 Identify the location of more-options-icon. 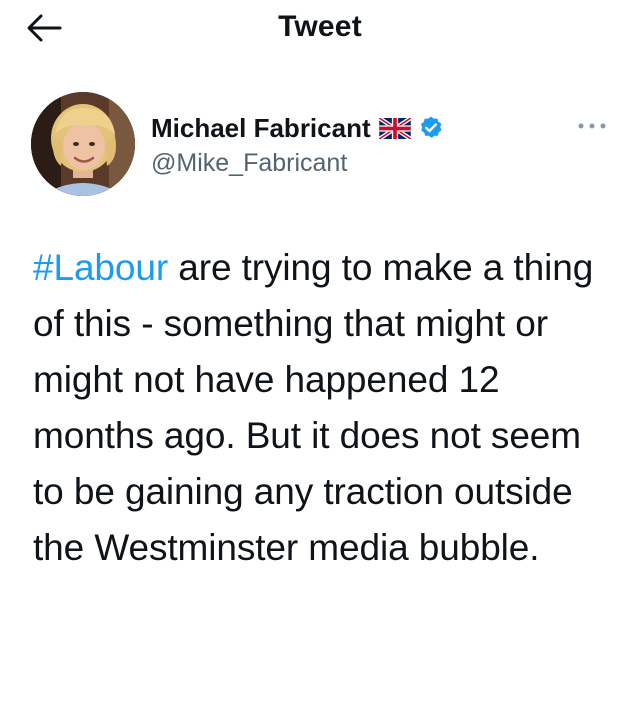
(592, 126).